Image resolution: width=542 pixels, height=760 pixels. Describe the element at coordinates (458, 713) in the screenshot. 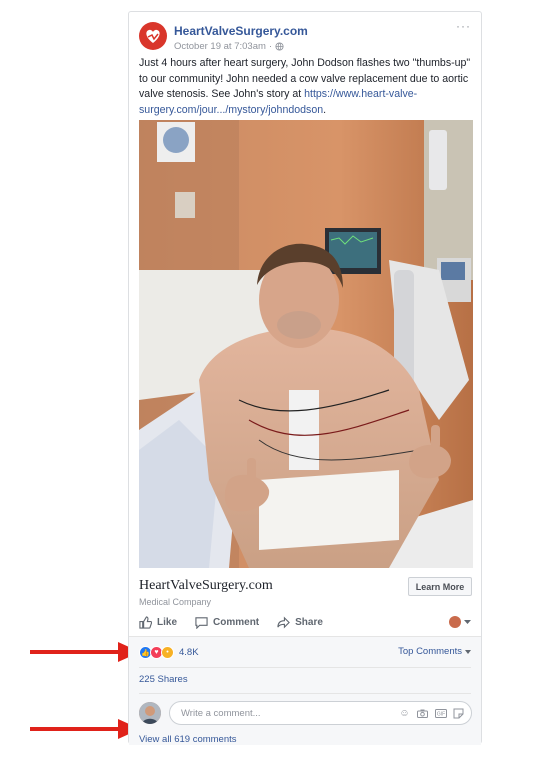

I see `sticker-icon` at that location.